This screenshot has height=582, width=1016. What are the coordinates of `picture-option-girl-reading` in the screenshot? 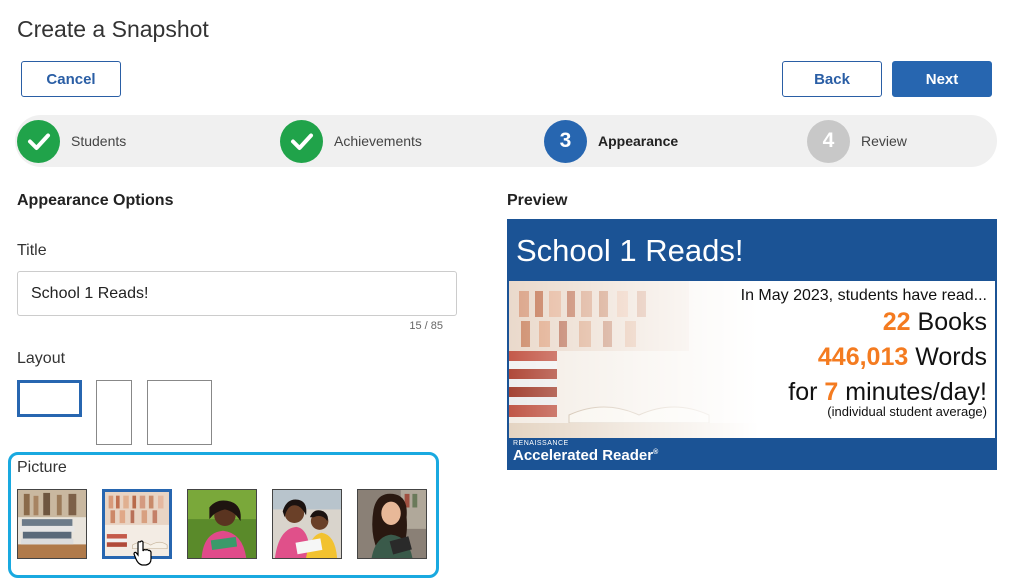 It's located at (222, 524).